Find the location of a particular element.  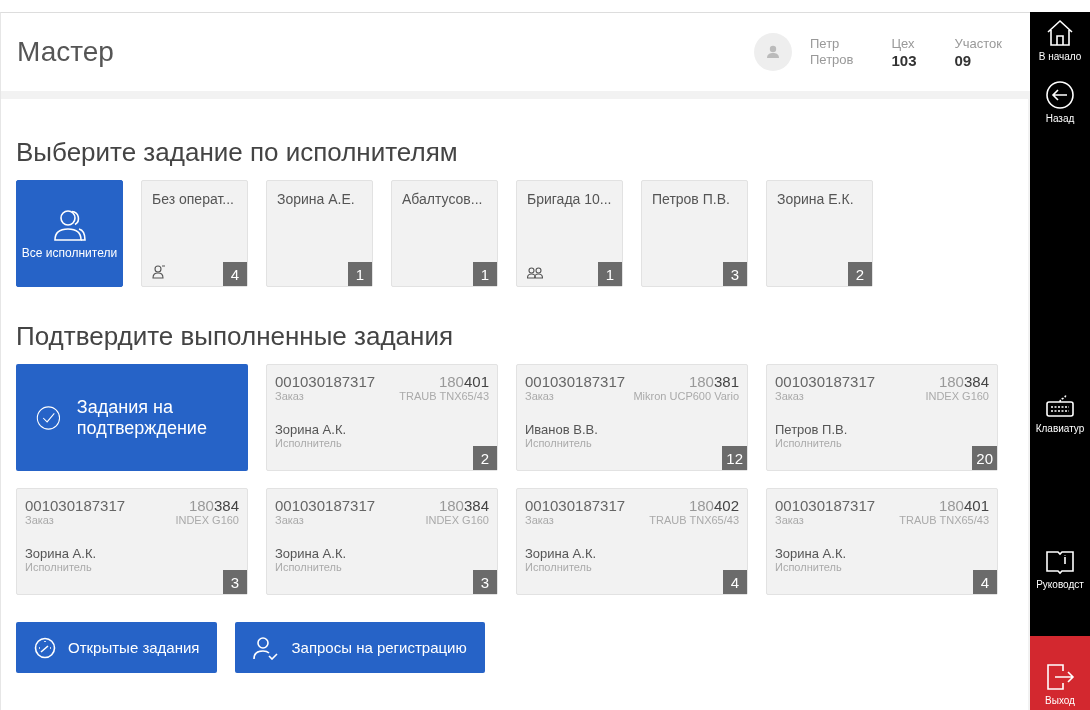

executor-name: Петров П.В. is located at coordinates (812, 429).